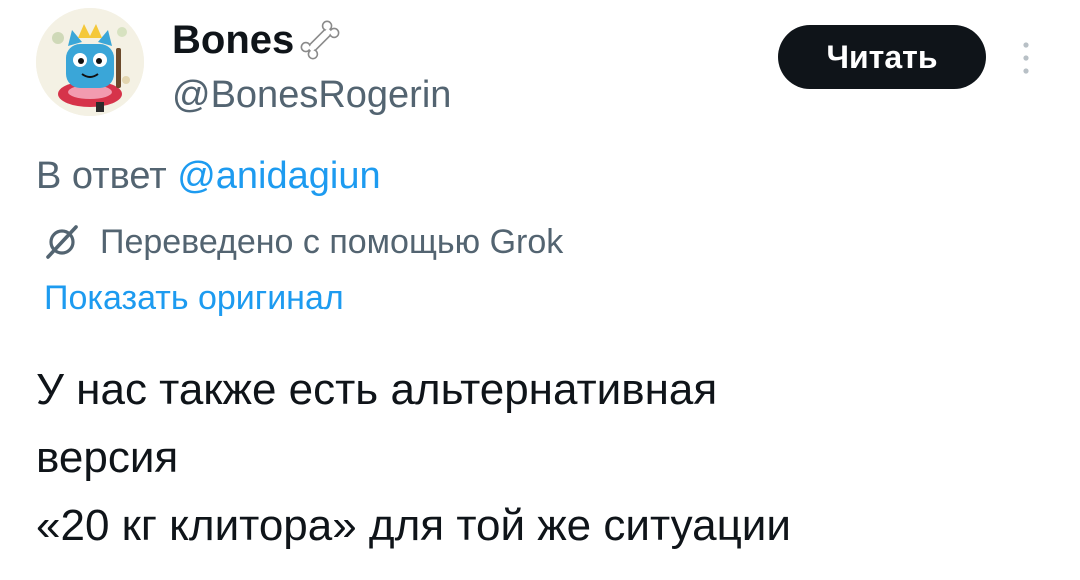 The image size is (1080, 580). I want to click on reply-mention-link: @anidagiun, so click(278, 176).